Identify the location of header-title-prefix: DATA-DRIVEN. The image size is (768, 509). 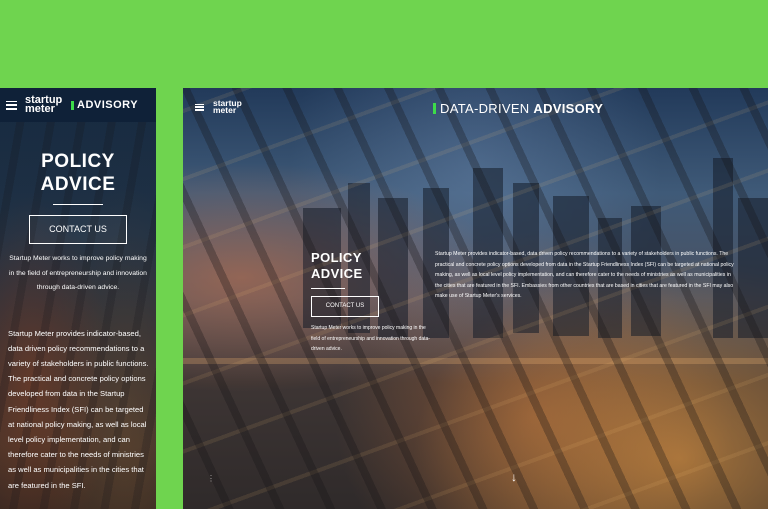
(485, 108).